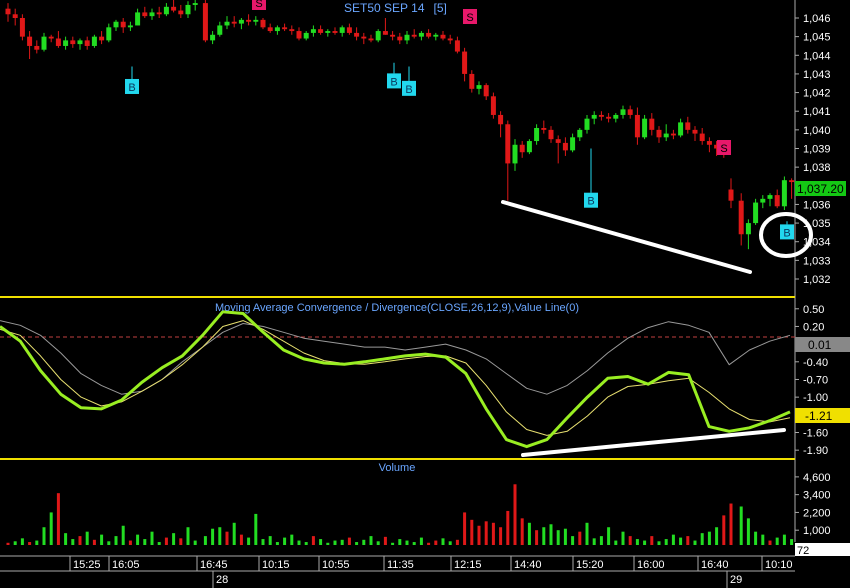 This screenshot has height=588, width=850. What do you see at coordinates (815, 451) in the screenshot?
I see `macd-tick-label: -1.90` at bounding box center [815, 451].